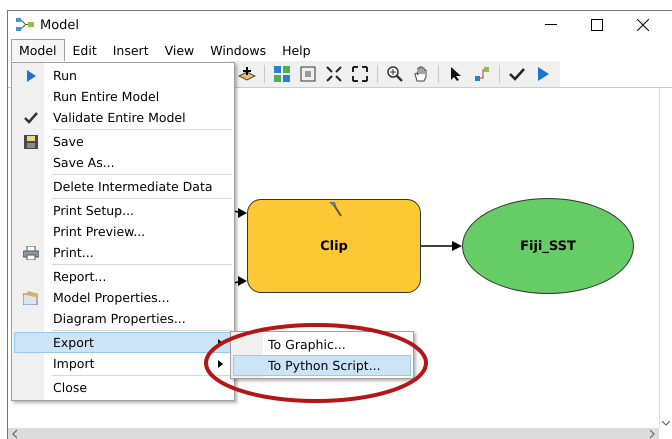 This screenshot has height=439, width=672. What do you see at coordinates (123, 96) in the screenshot?
I see `menu-item: Run Entire Model` at bounding box center [123, 96].